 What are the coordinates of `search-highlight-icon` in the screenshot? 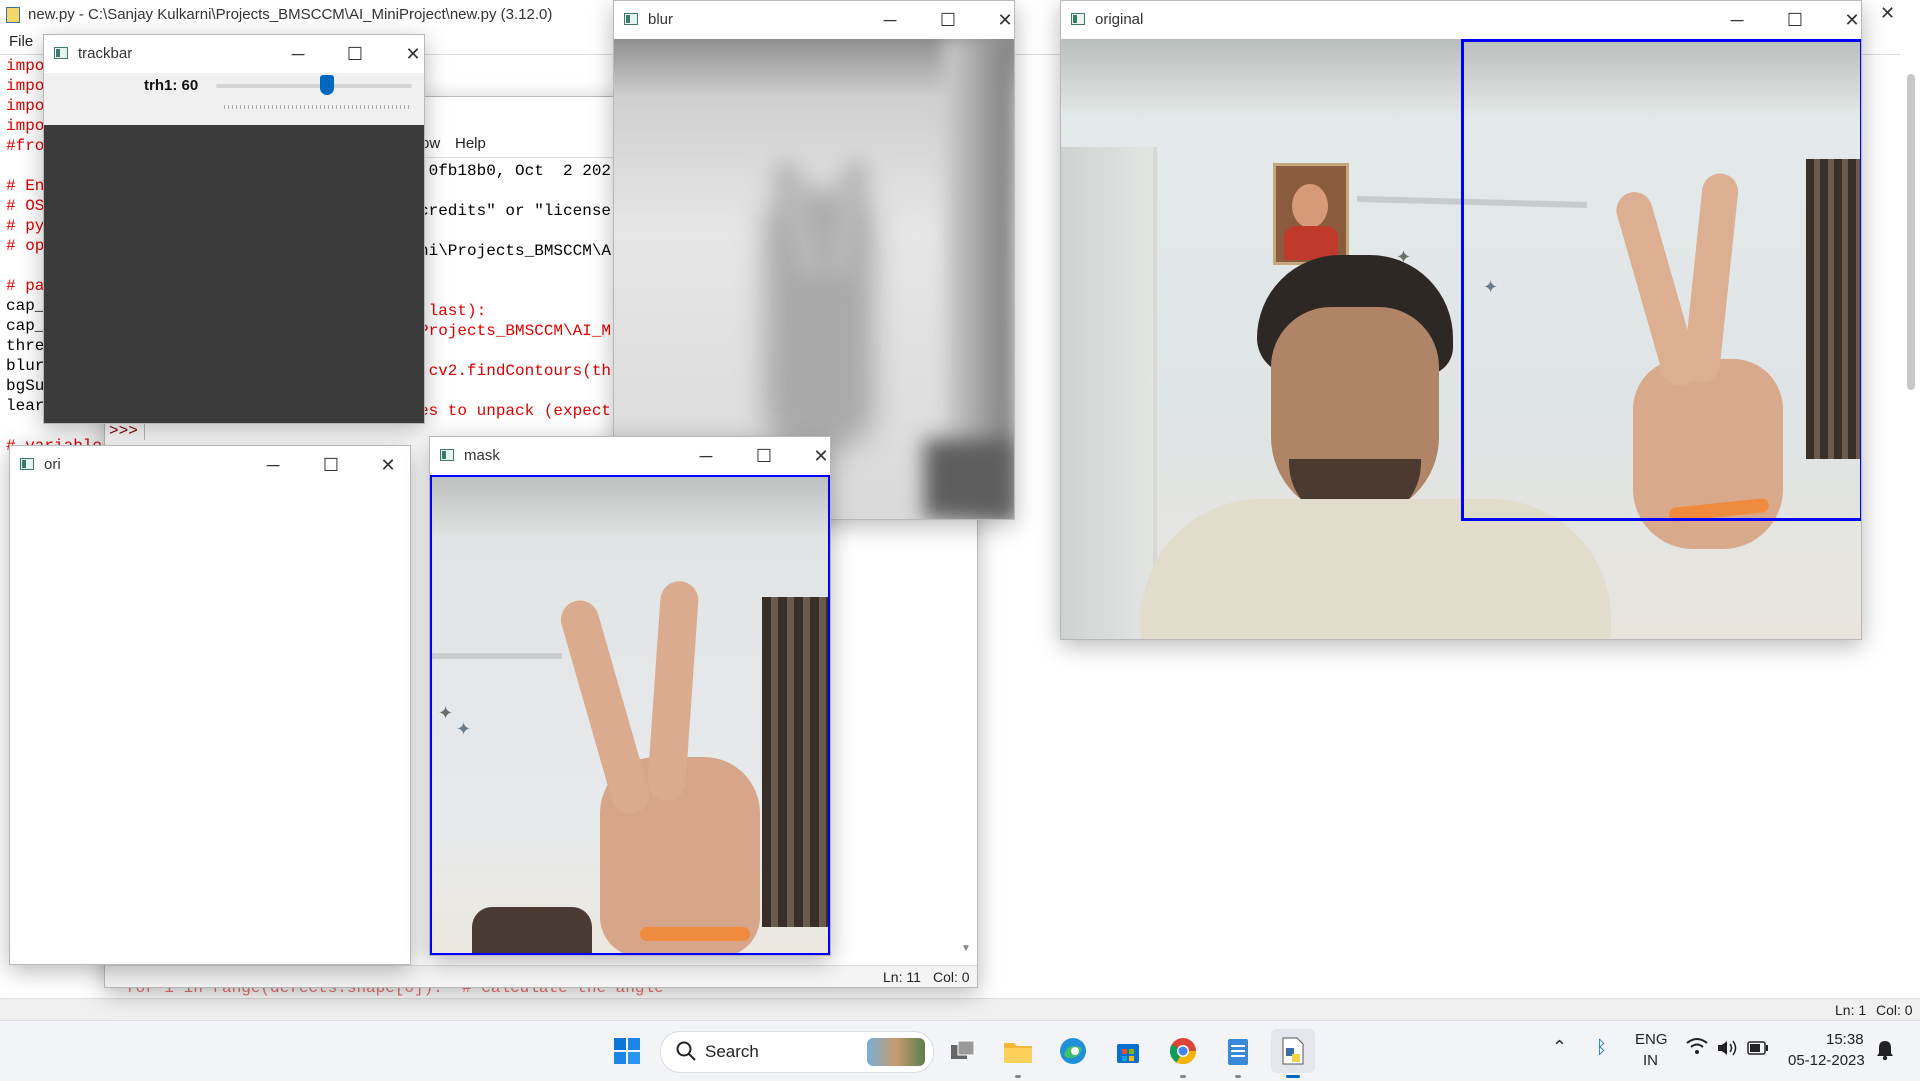 It's located at (896, 1052).